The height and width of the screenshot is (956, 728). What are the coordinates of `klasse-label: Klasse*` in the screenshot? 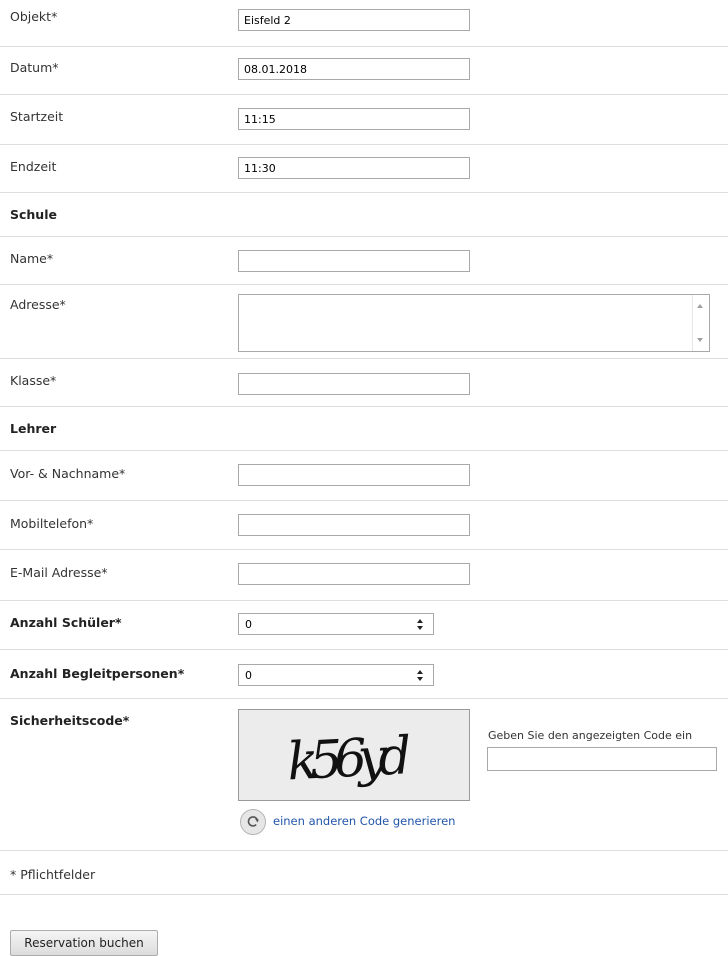 It's located at (33, 380).